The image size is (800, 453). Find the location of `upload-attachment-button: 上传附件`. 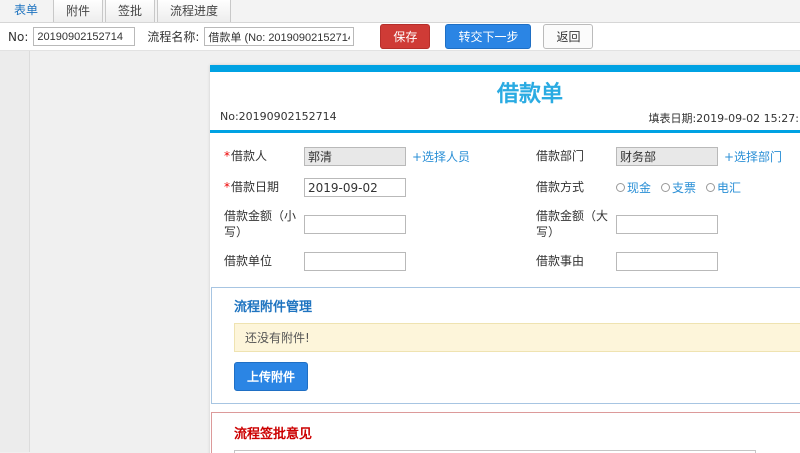

upload-attachment-button: 上传附件 is located at coordinates (271, 377).